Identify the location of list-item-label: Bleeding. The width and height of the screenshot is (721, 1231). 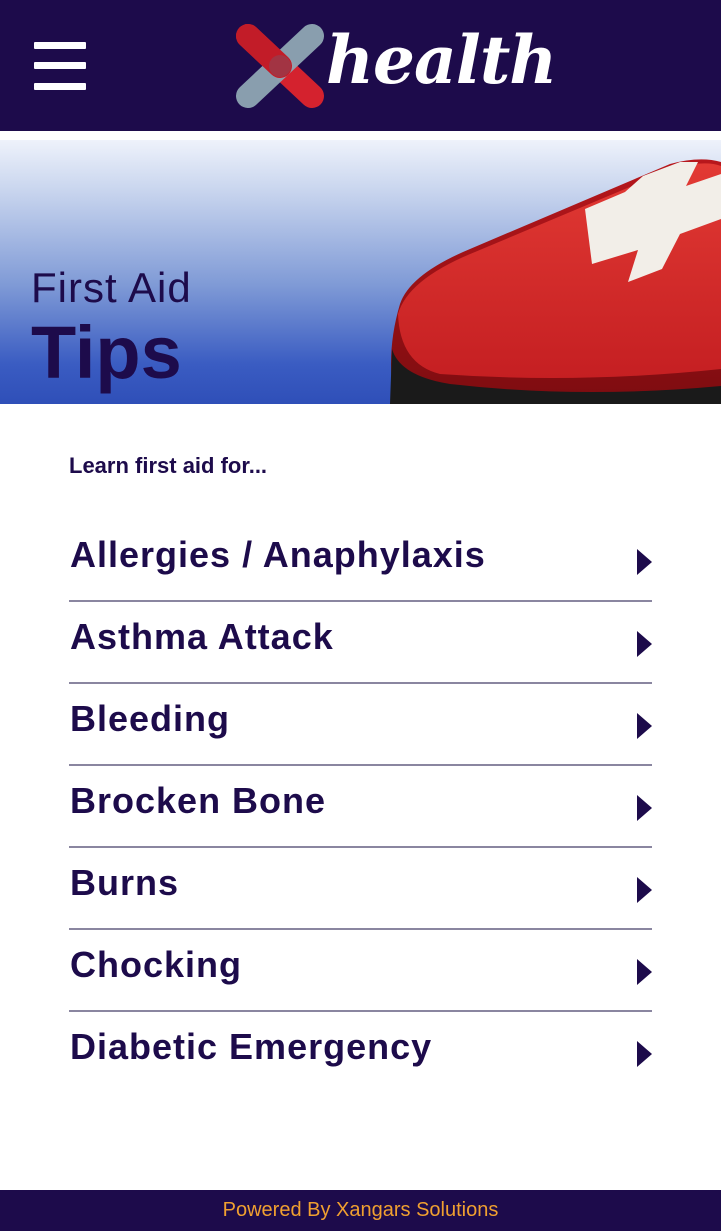
(150, 718).